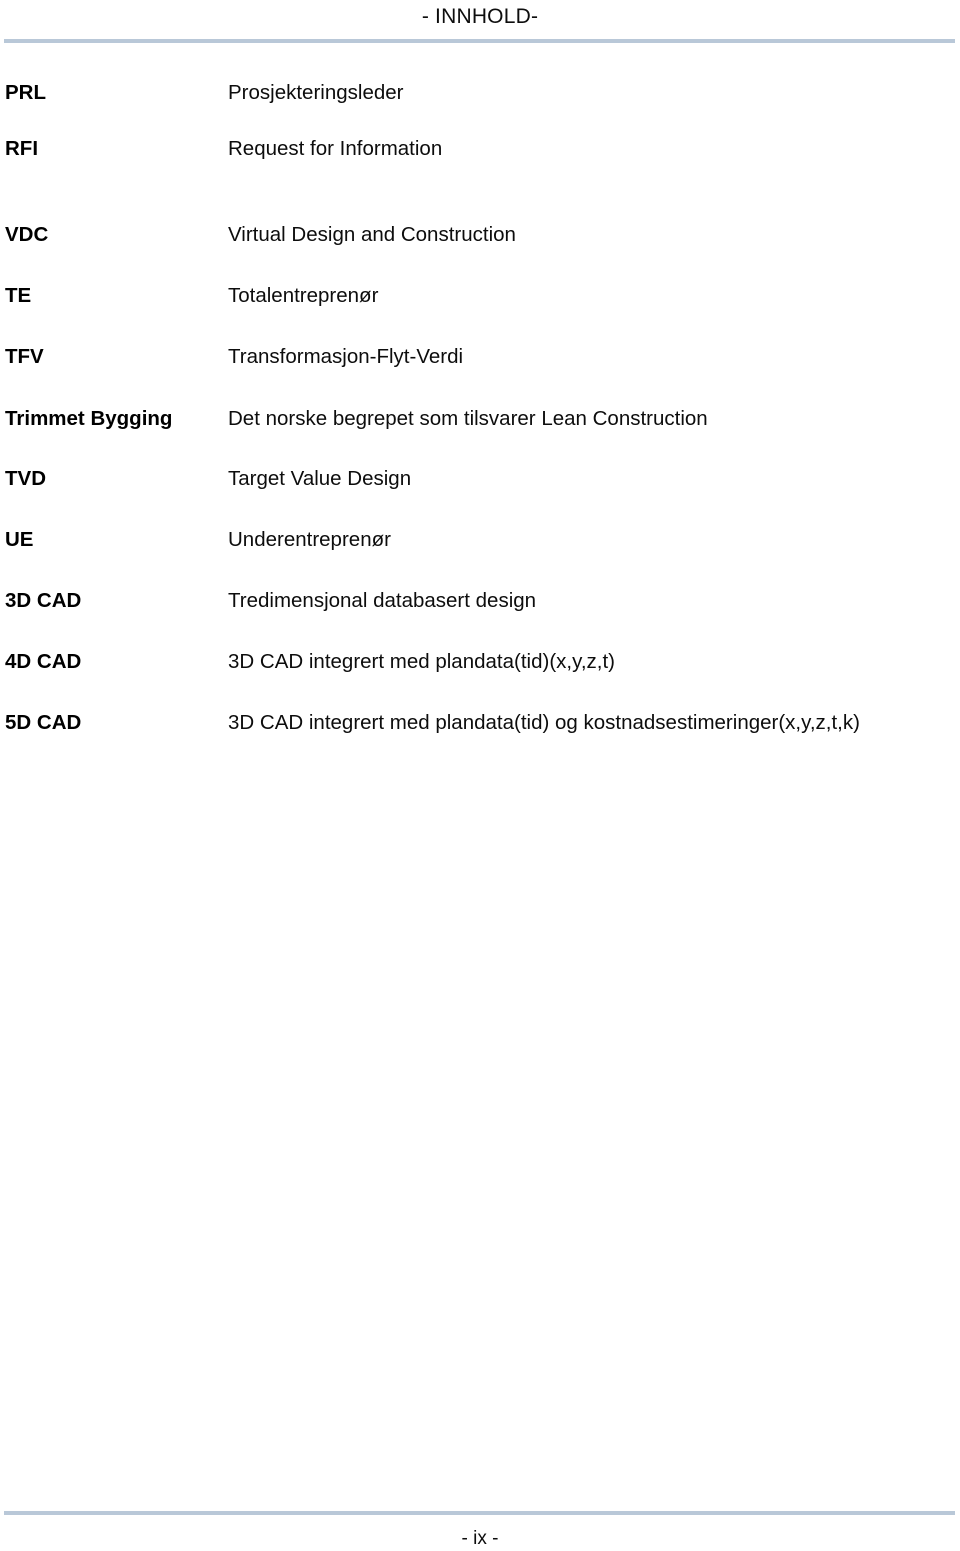  Describe the element at coordinates (480, 481) in the screenshot. I see `glossary-row: TVD Target Value Design` at that location.